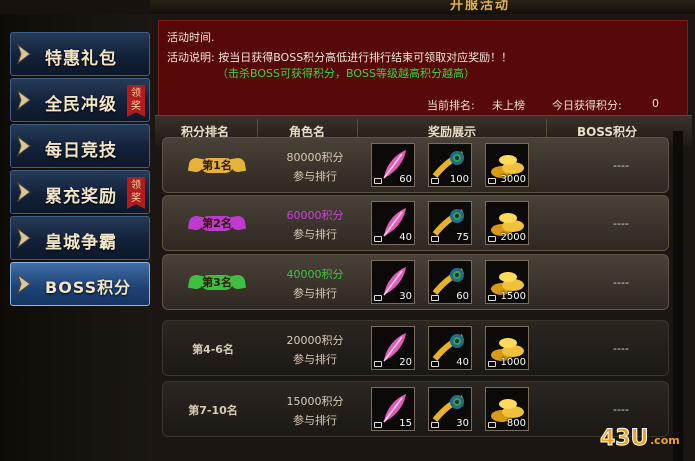 The image size is (695, 461). What do you see at coordinates (81, 151) in the screenshot?
I see `sidebar-item-label: 每日竞技` at bounding box center [81, 151].